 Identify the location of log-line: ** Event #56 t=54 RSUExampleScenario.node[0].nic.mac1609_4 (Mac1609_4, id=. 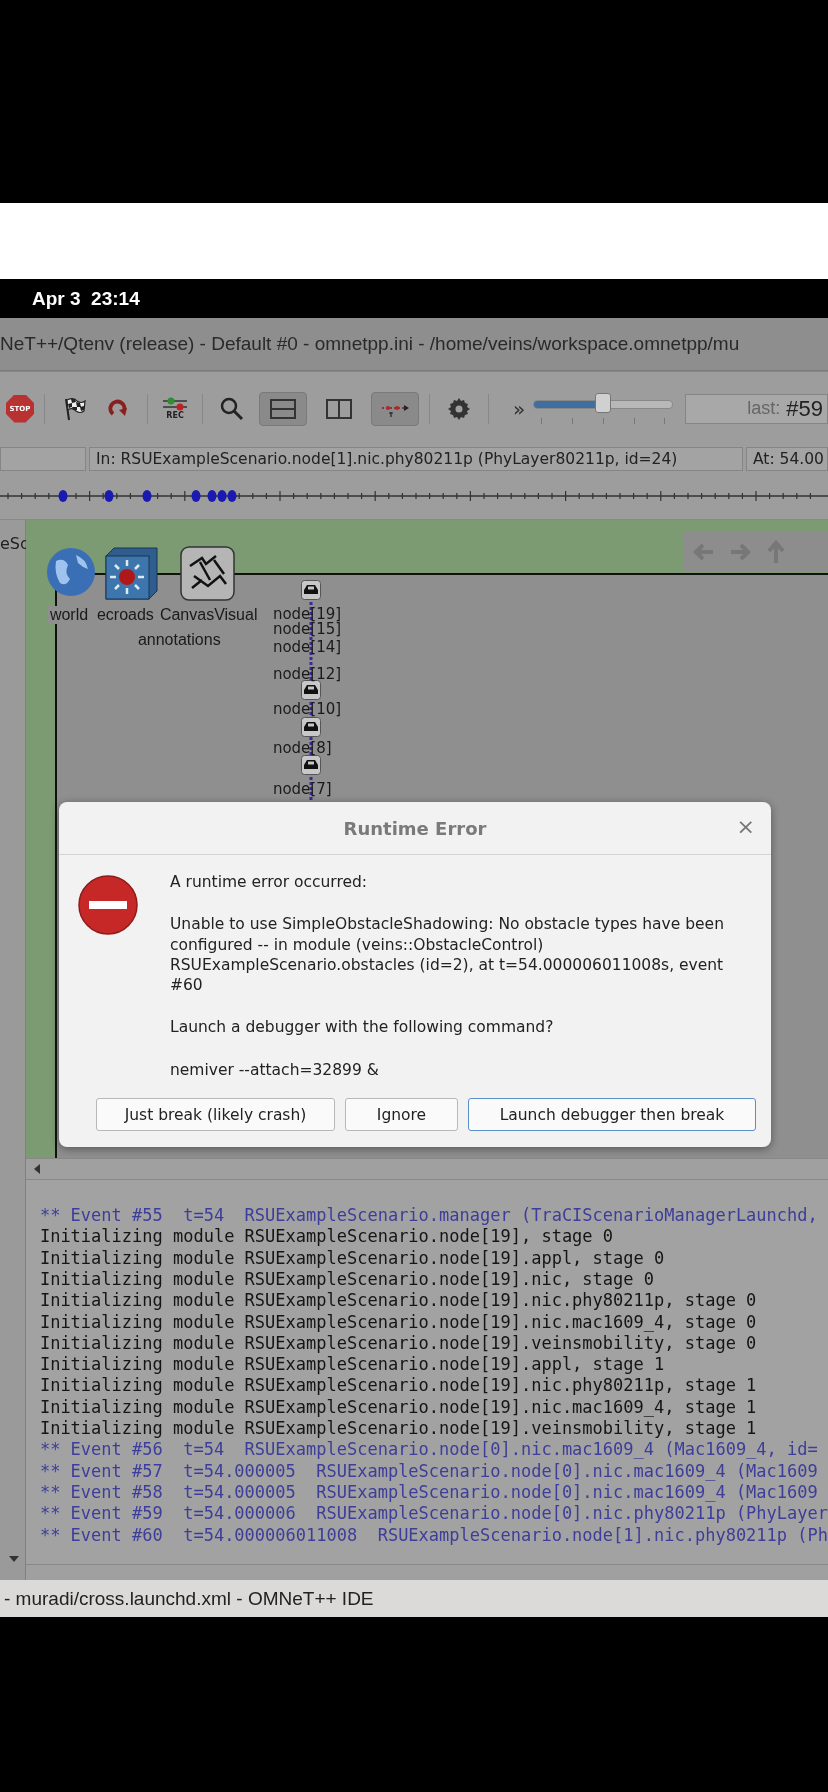
(428, 1450).